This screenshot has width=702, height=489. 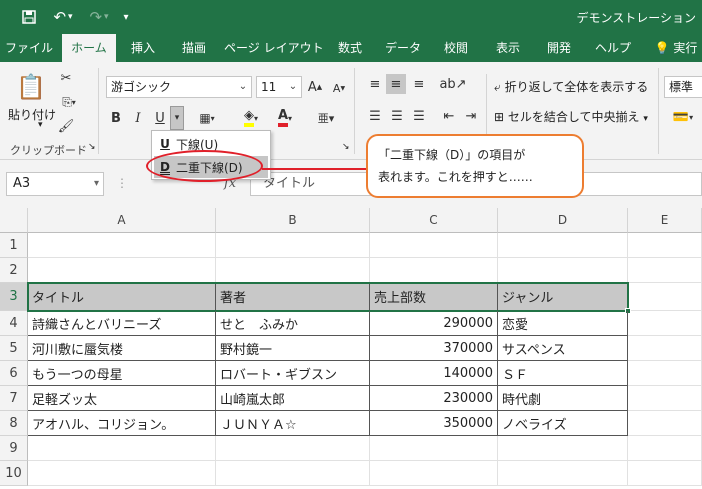 What do you see at coordinates (346, 147) in the screenshot?
I see `font-launcher-icon: ↘` at bounding box center [346, 147].